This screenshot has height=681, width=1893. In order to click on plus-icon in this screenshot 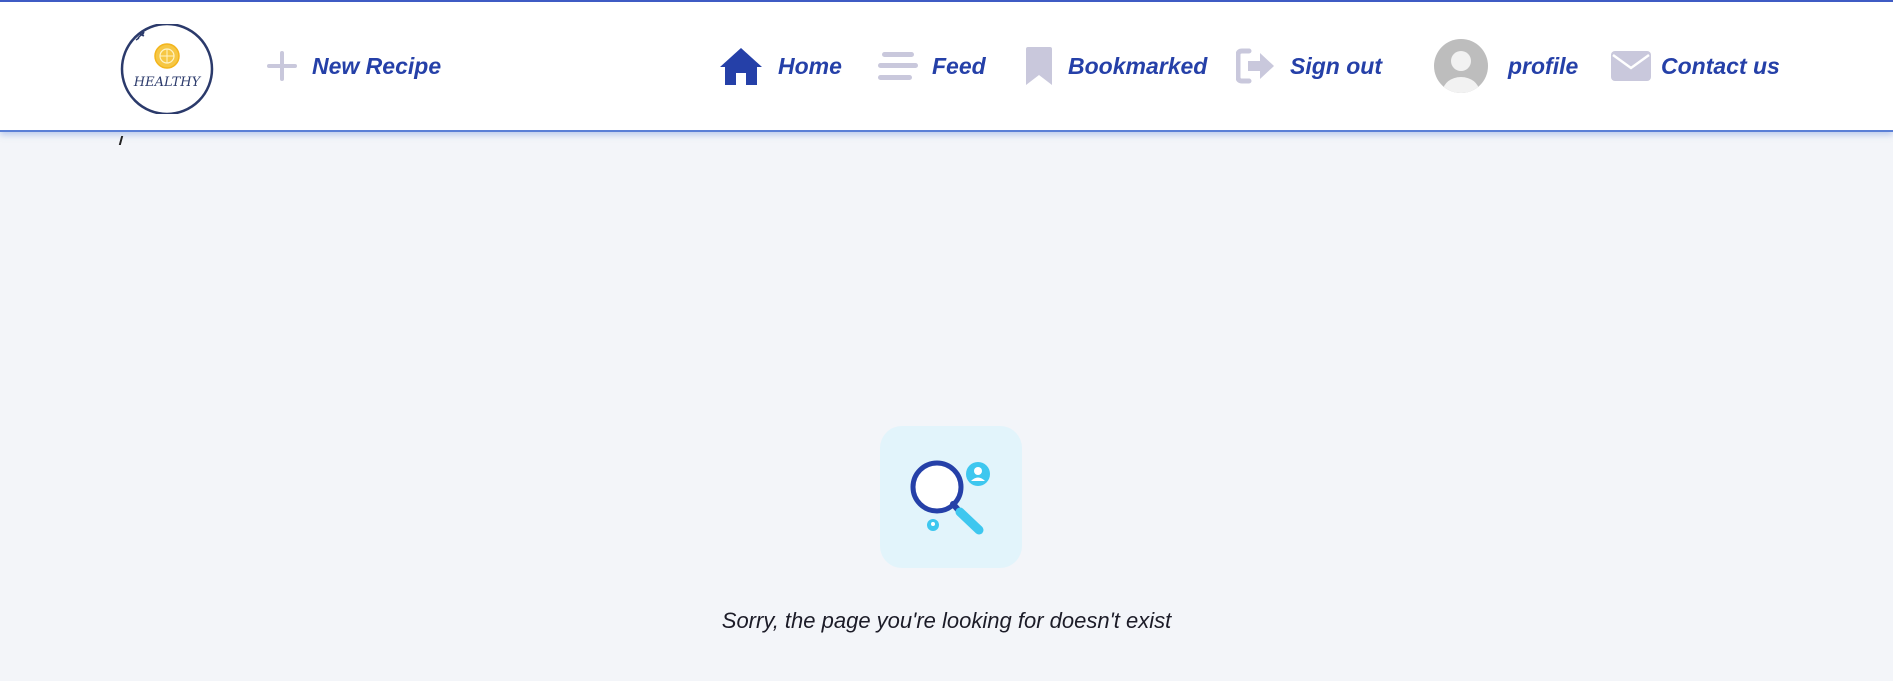, I will do `click(282, 66)`.